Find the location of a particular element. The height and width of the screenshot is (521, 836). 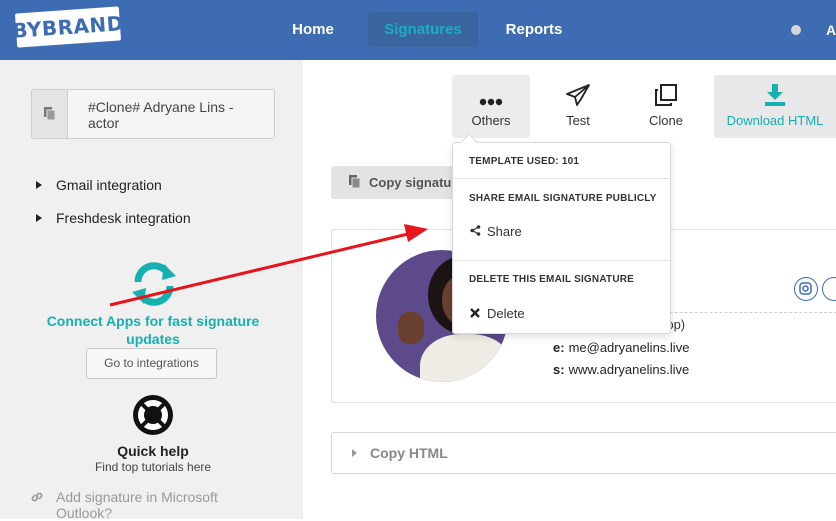

email-line: e: me@adryanelins.live is located at coordinates (621, 347).